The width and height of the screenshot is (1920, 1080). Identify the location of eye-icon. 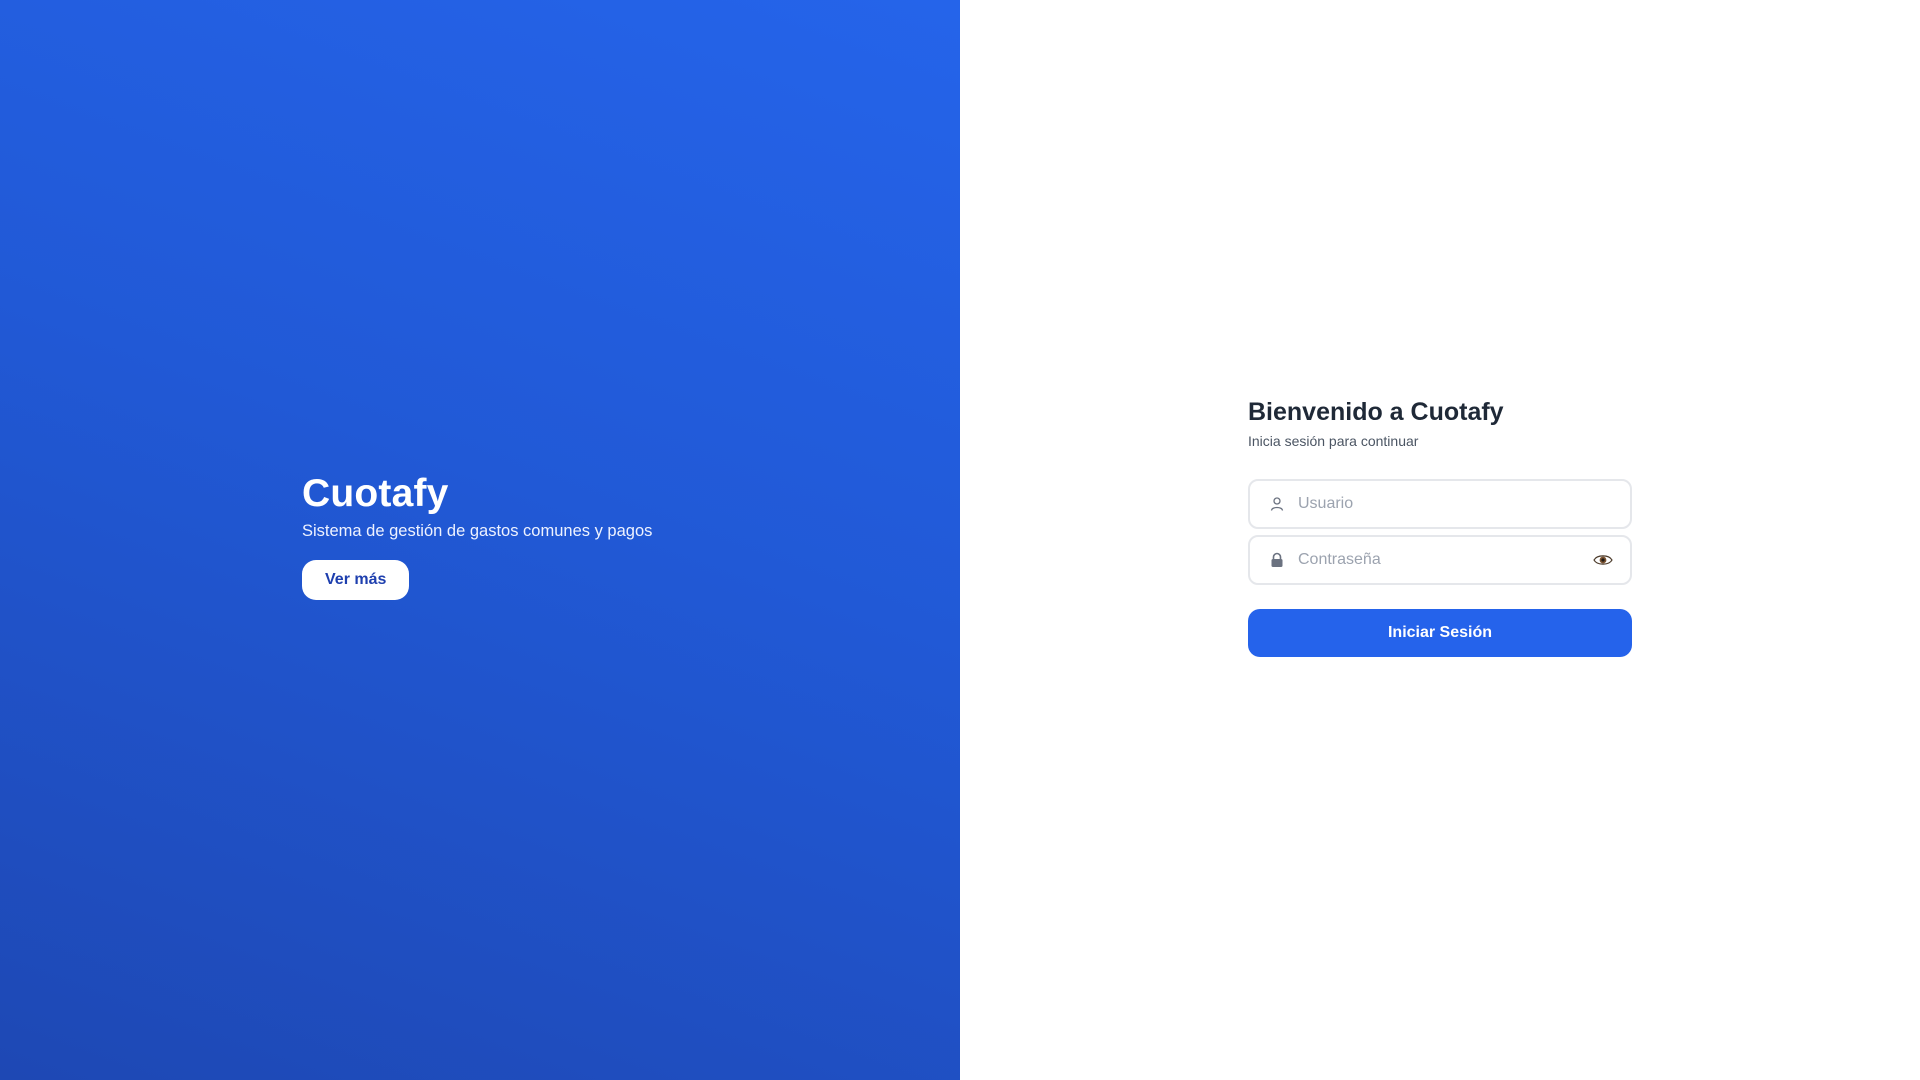
(1603, 560).